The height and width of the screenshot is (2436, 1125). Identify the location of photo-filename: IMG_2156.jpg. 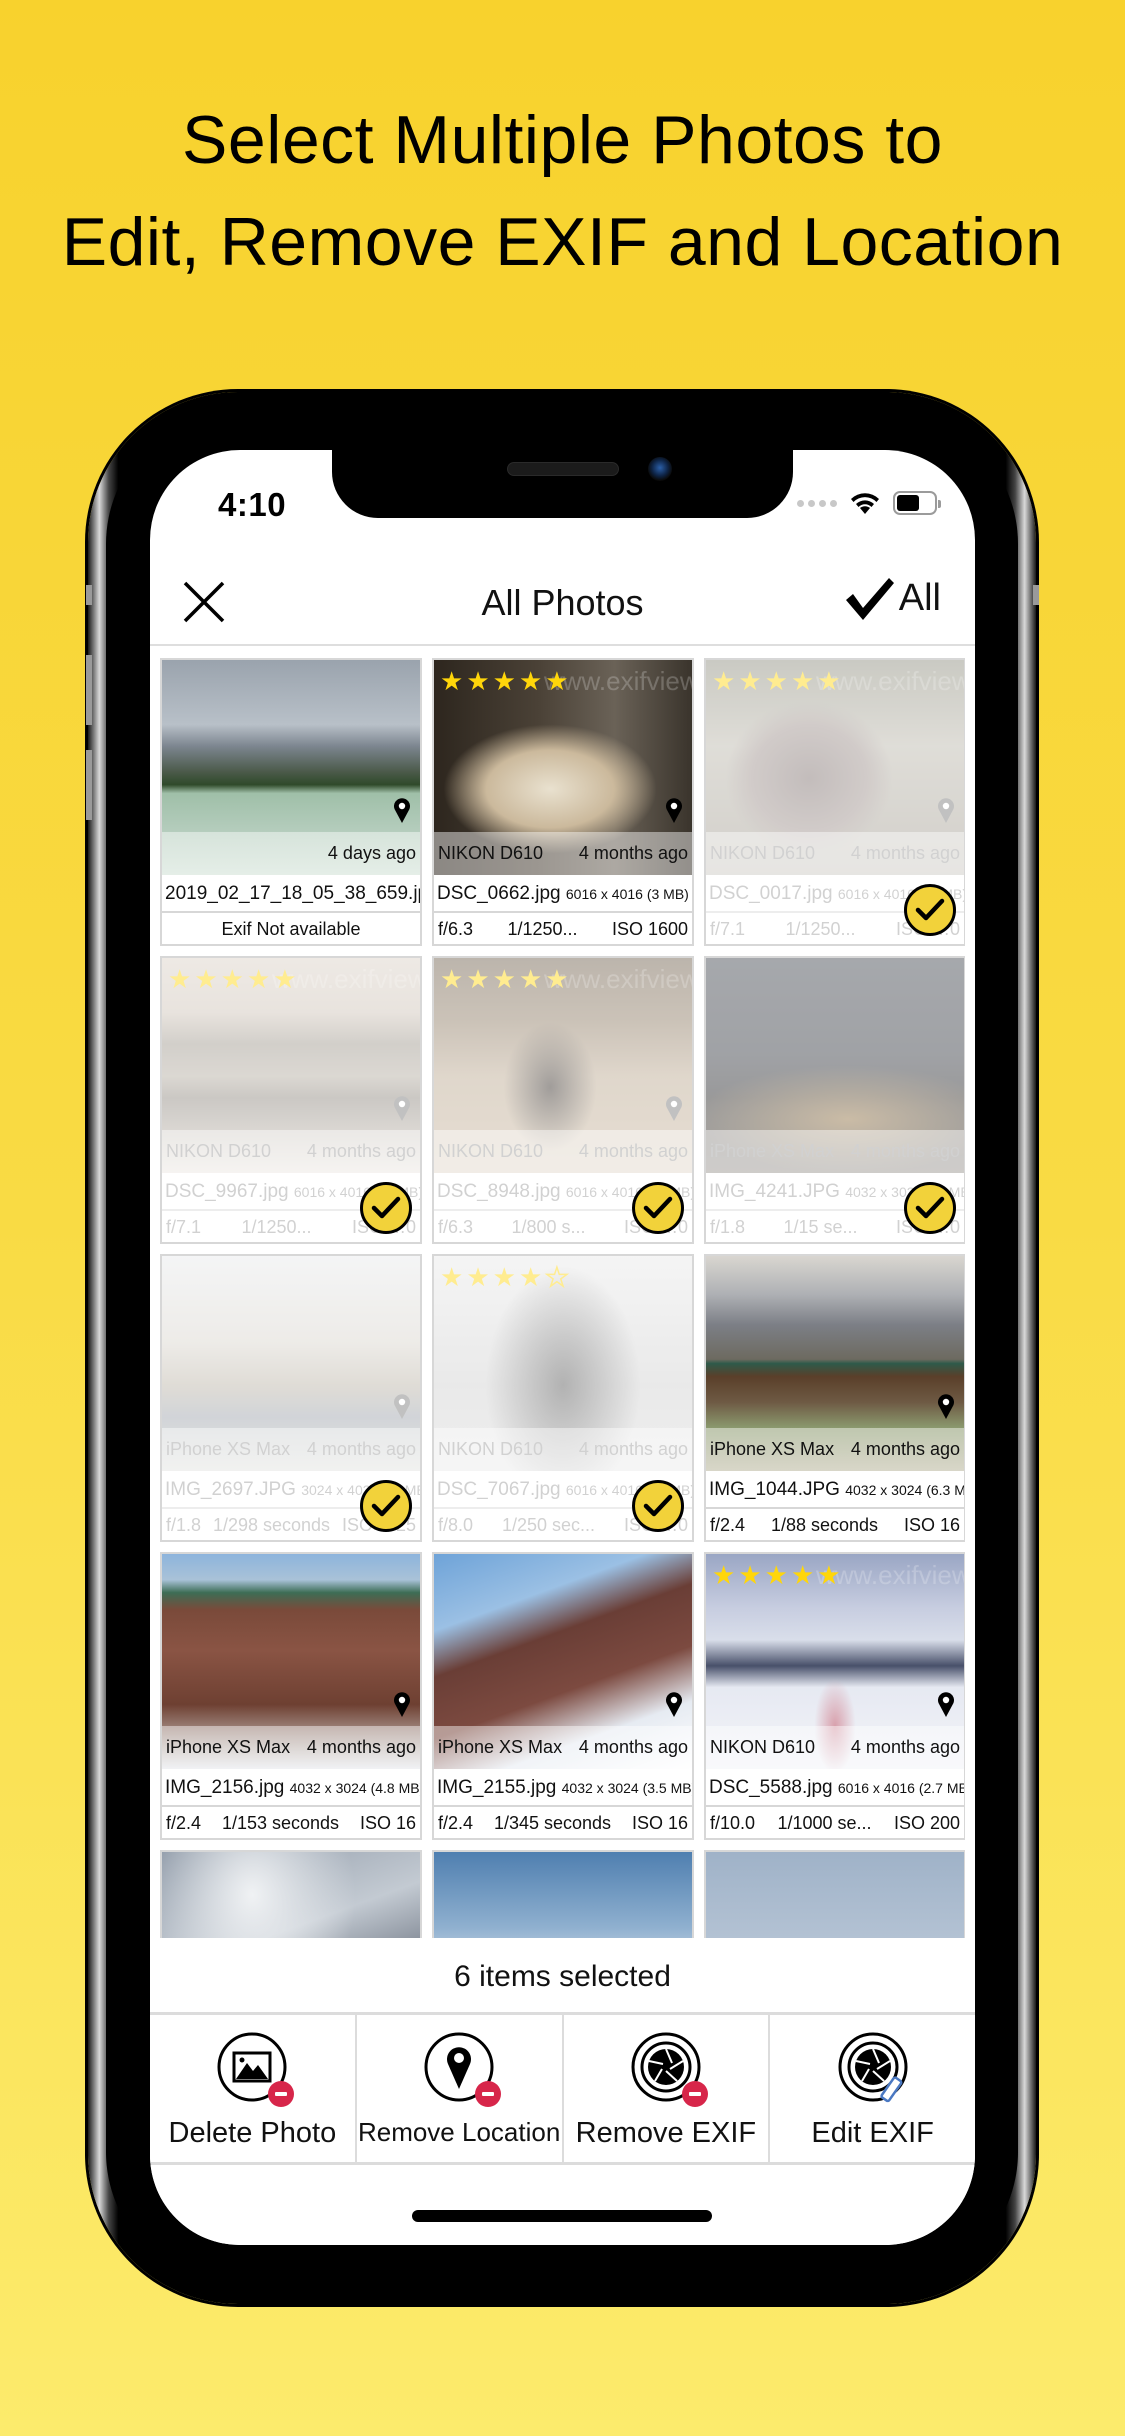
(225, 1787).